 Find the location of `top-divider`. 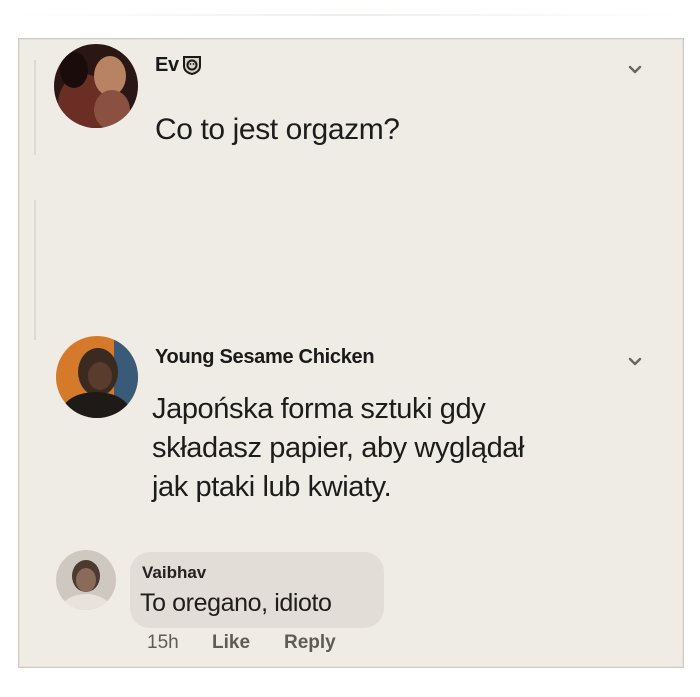

top-divider is located at coordinates (350, 15).